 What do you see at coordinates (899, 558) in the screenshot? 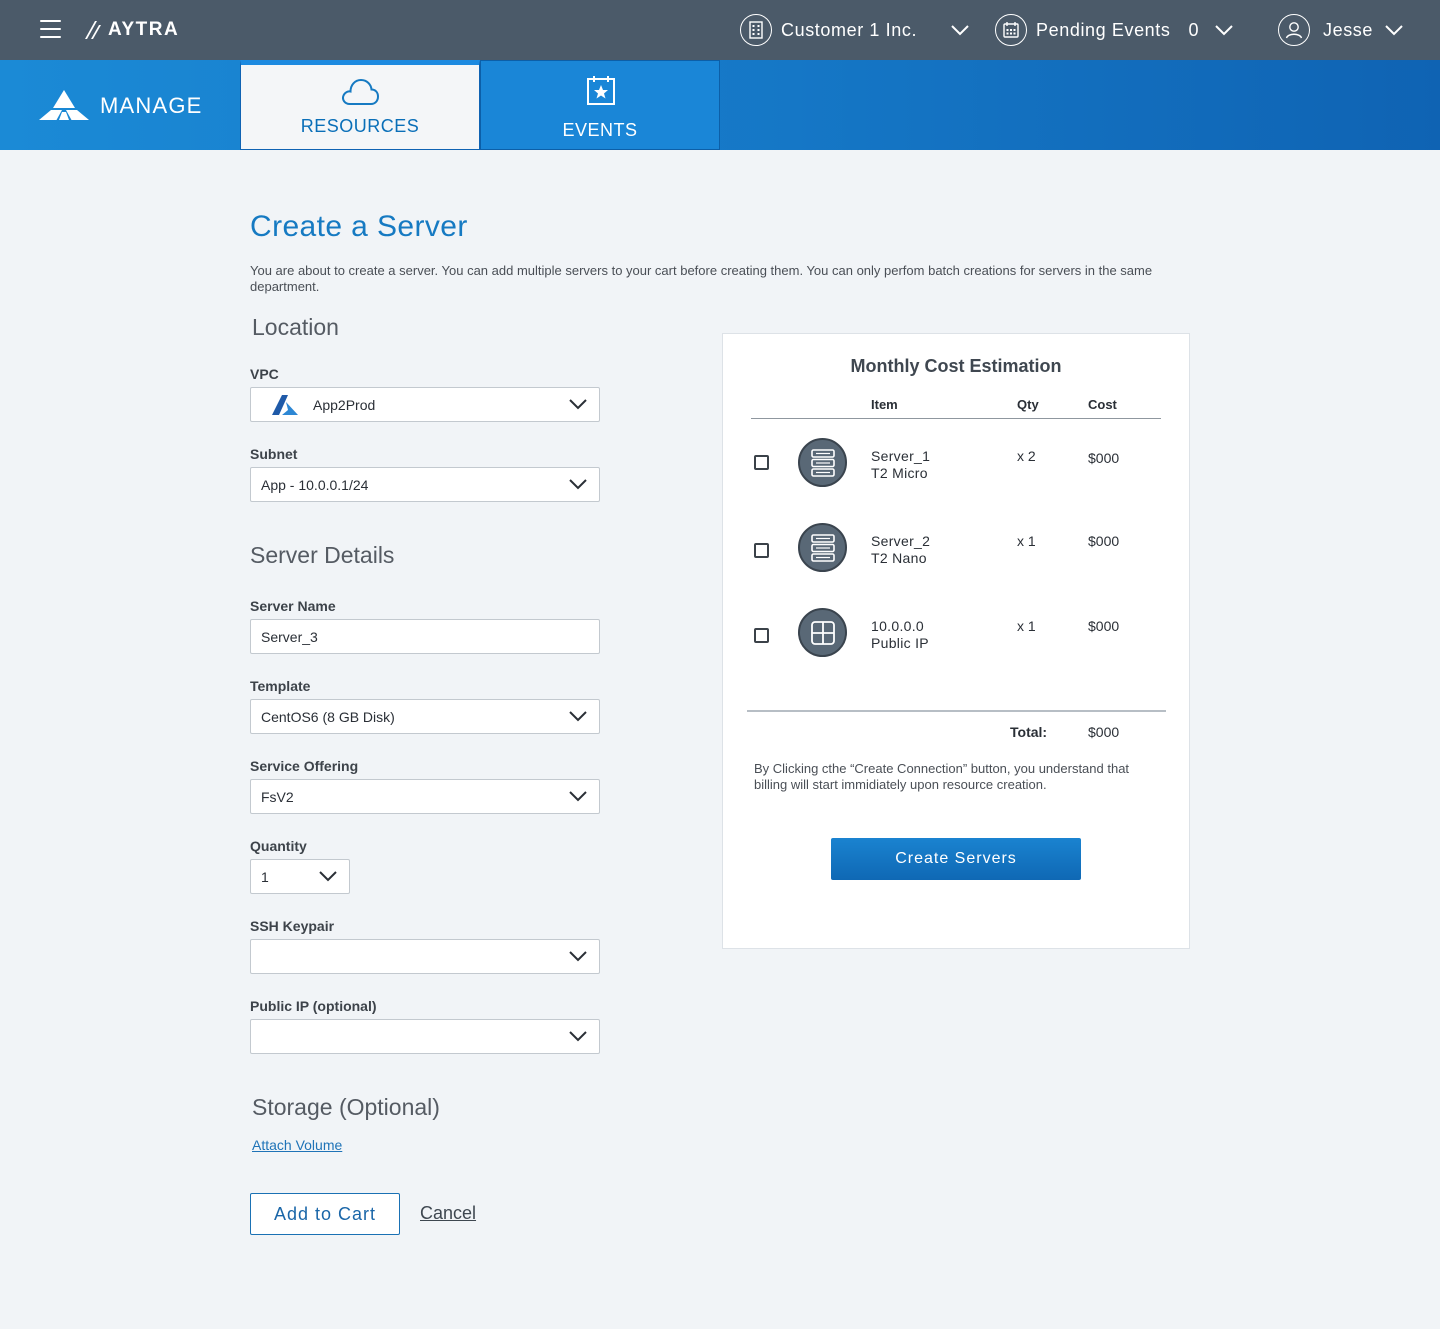
I see `item-subtitle: T2 Nano` at bounding box center [899, 558].